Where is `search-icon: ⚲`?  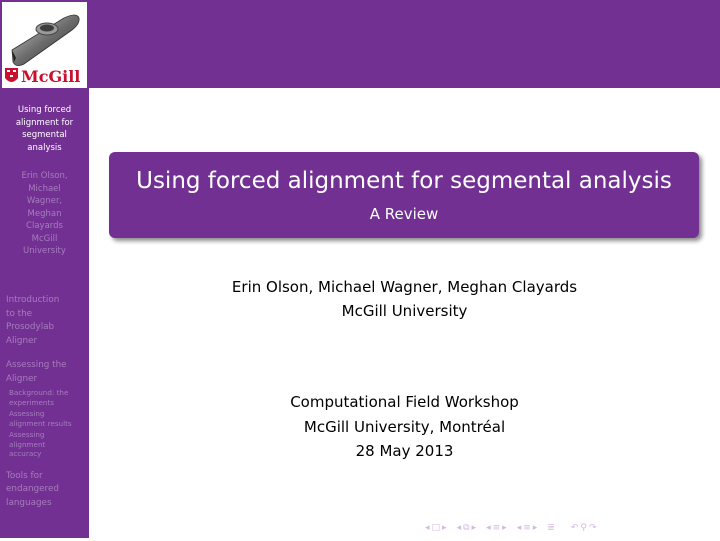
search-icon: ⚲ is located at coordinates (583, 528).